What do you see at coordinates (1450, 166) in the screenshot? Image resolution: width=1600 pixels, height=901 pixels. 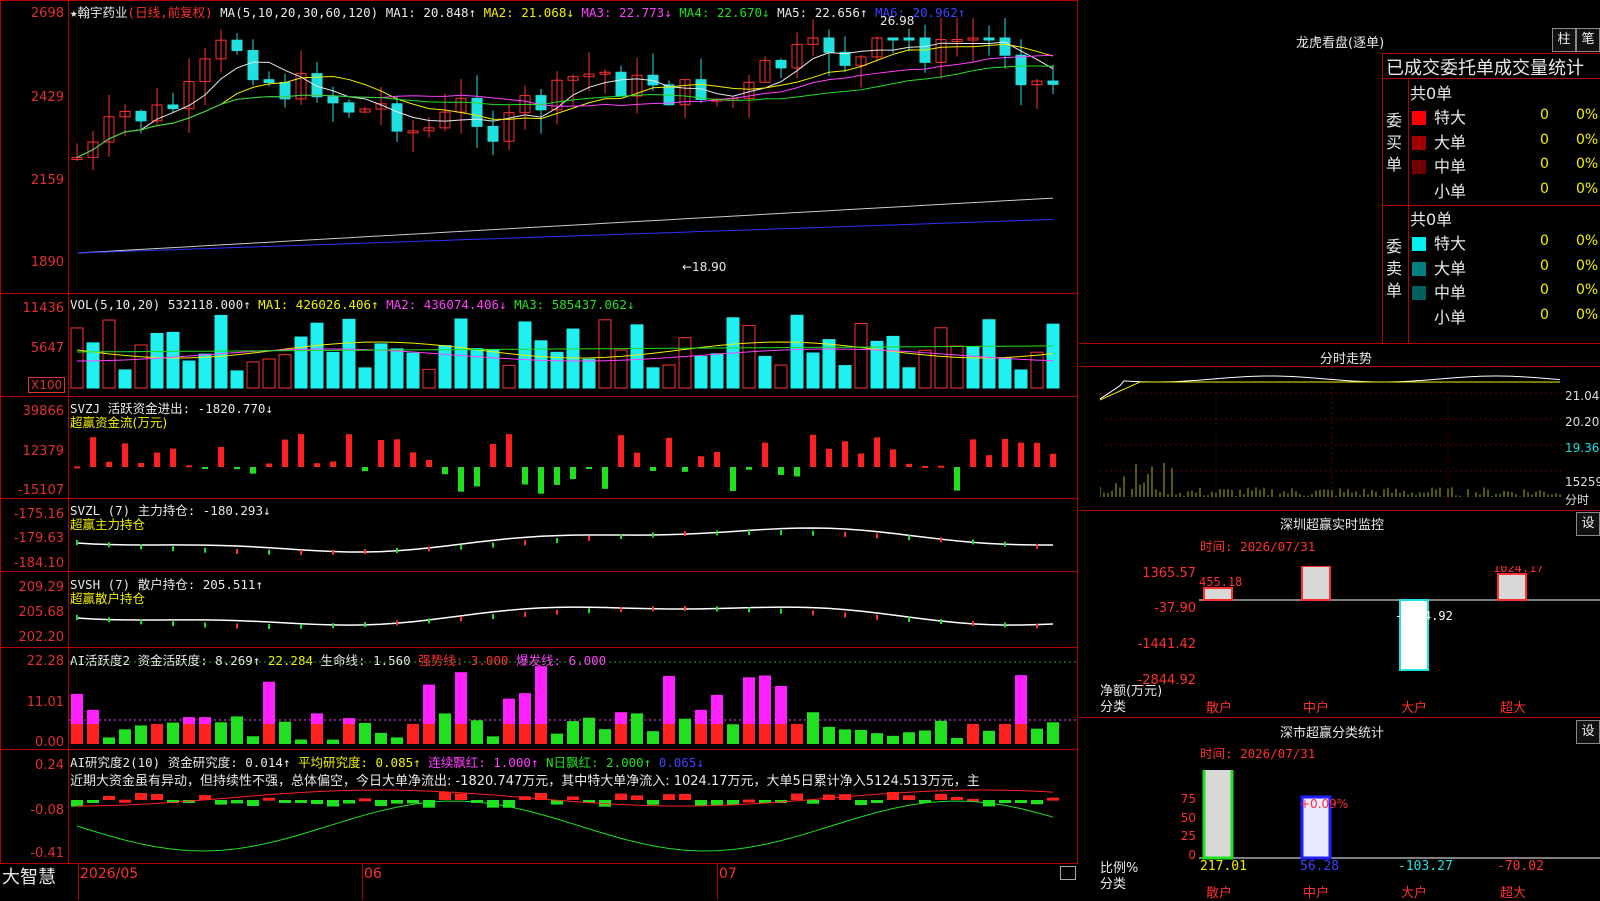 I see `order-size-label: 中单` at bounding box center [1450, 166].